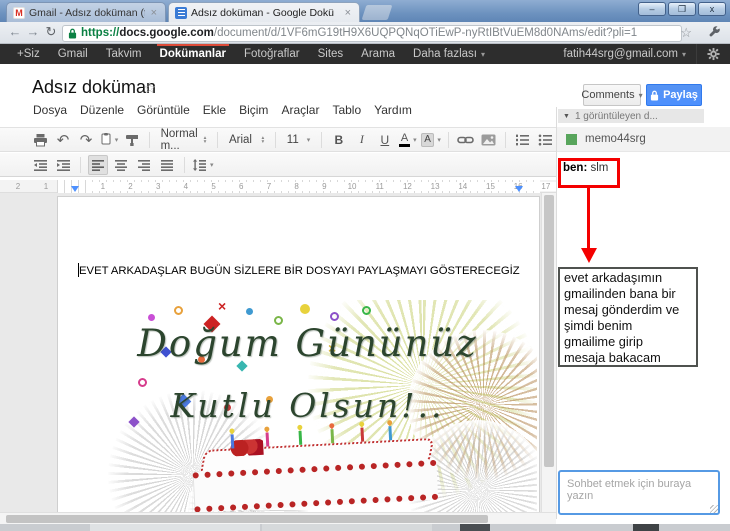  What do you see at coordinates (214, 110) in the screenshot?
I see `menu-item: Ekle` at bounding box center [214, 110].